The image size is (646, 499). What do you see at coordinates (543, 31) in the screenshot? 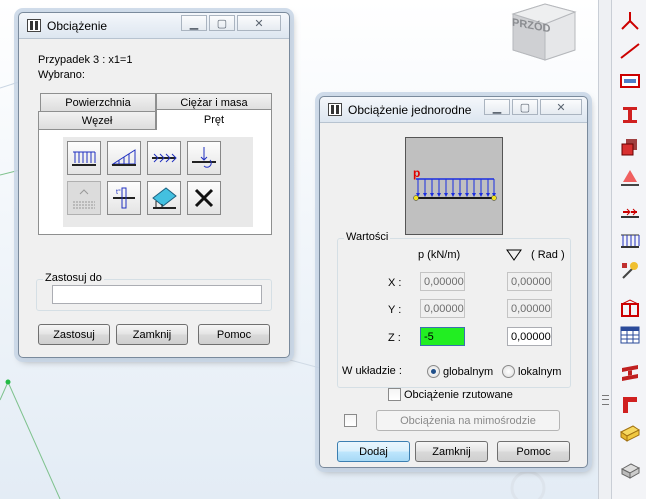
I see `view-cube: PRZÓD` at bounding box center [543, 31].